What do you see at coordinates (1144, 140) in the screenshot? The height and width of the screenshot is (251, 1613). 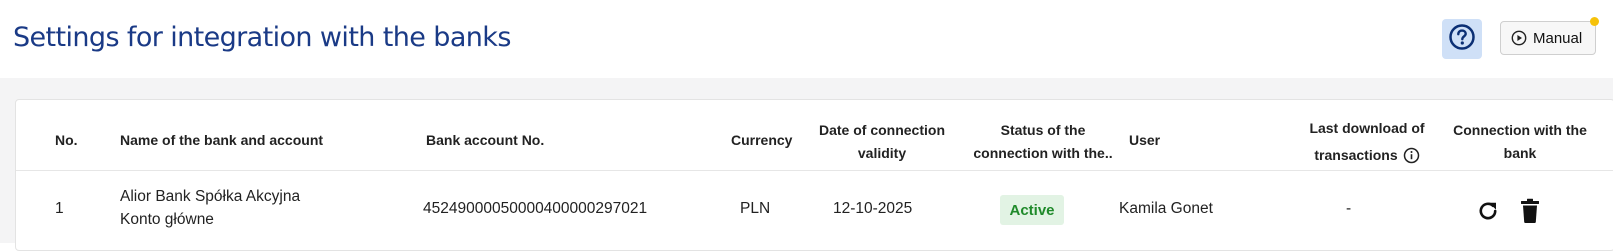 I see `column-header-user: User` at bounding box center [1144, 140].